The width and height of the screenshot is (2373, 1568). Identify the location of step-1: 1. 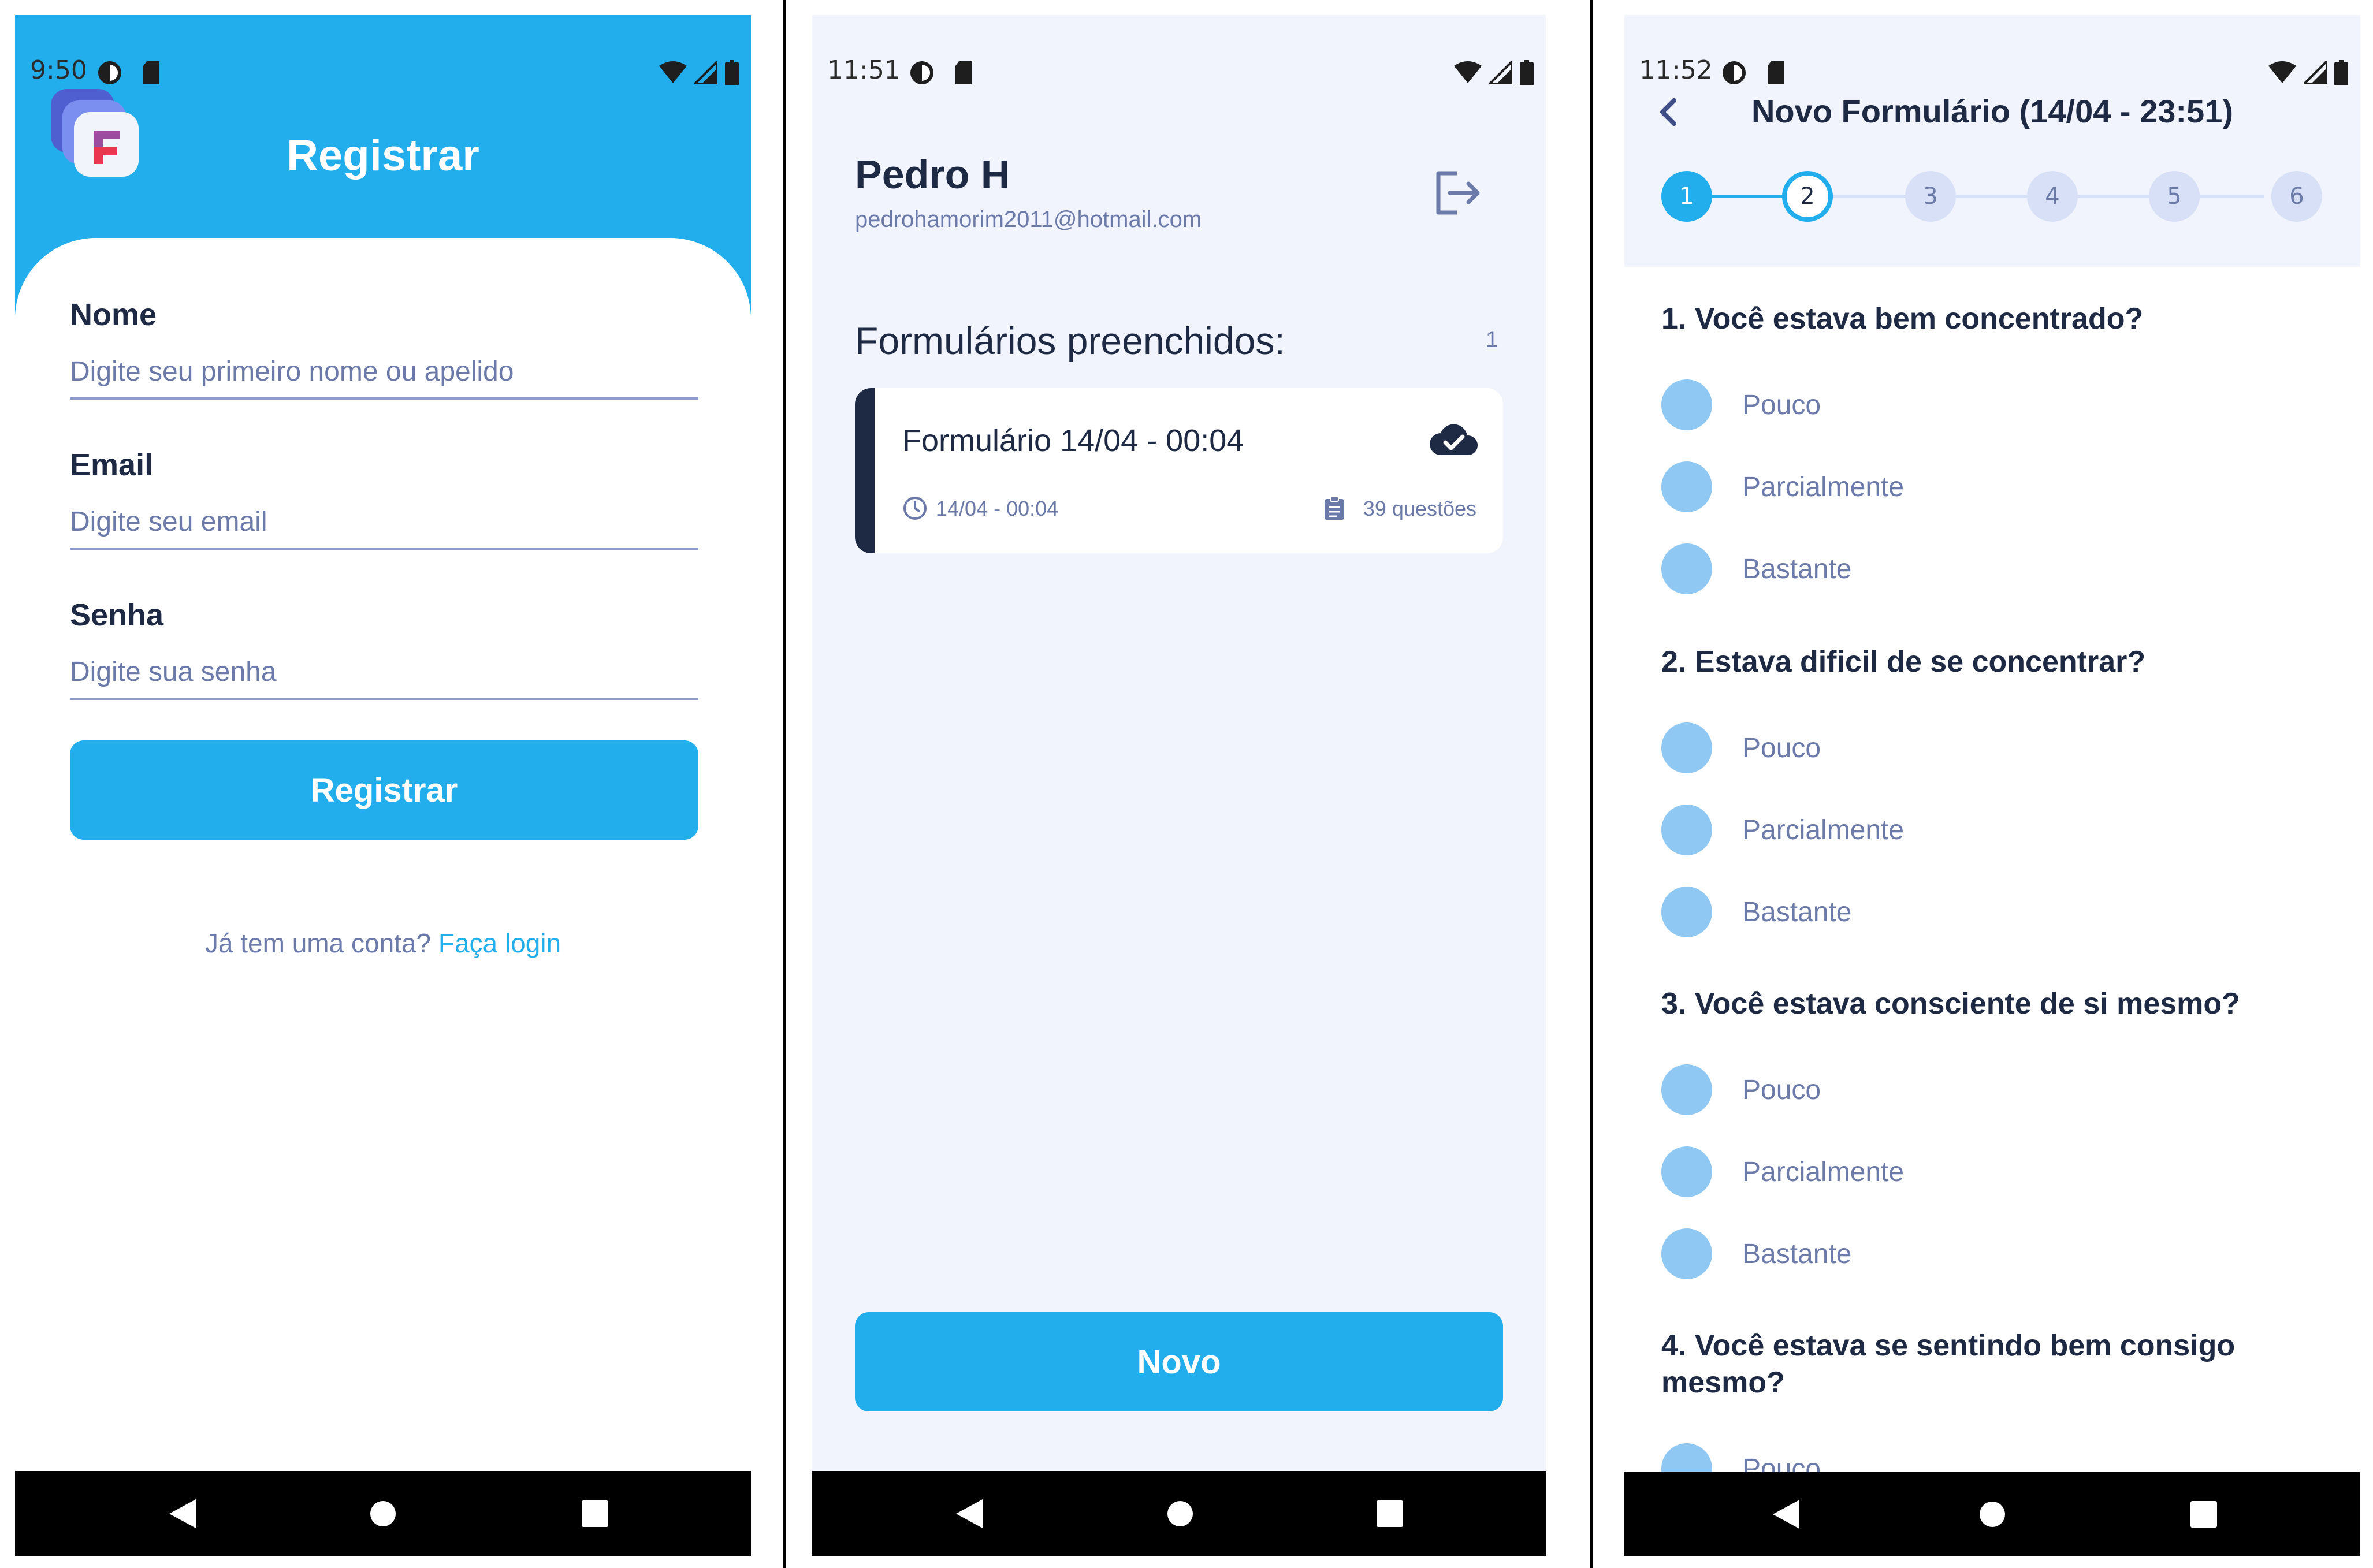
(1687, 196).